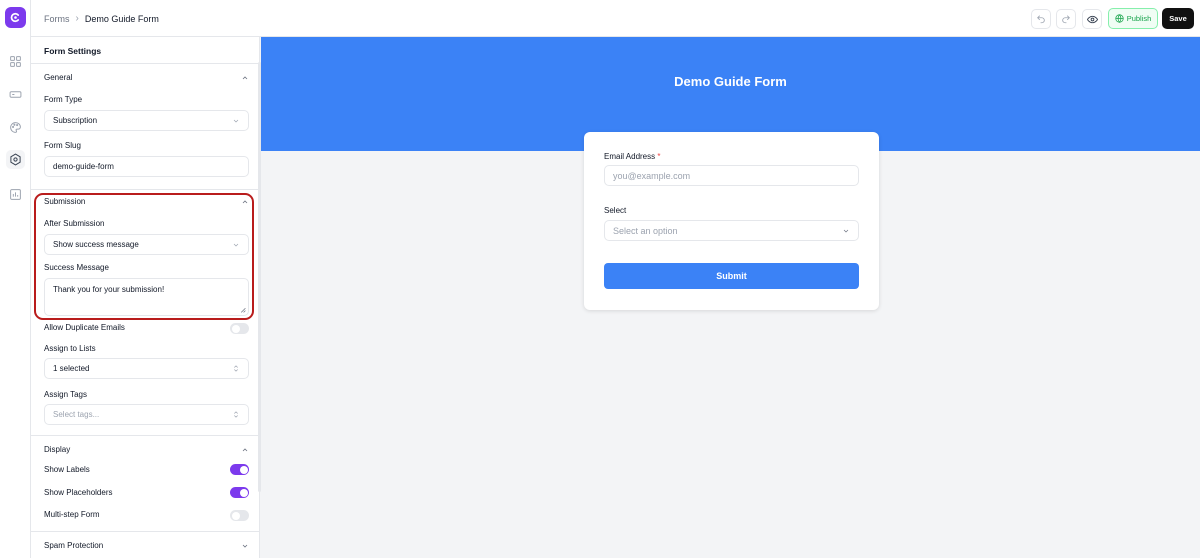 Image resolution: width=1200 pixels, height=558 pixels. What do you see at coordinates (57, 449) in the screenshot?
I see `section-display-title: Display` at bounding box center [57, 449].